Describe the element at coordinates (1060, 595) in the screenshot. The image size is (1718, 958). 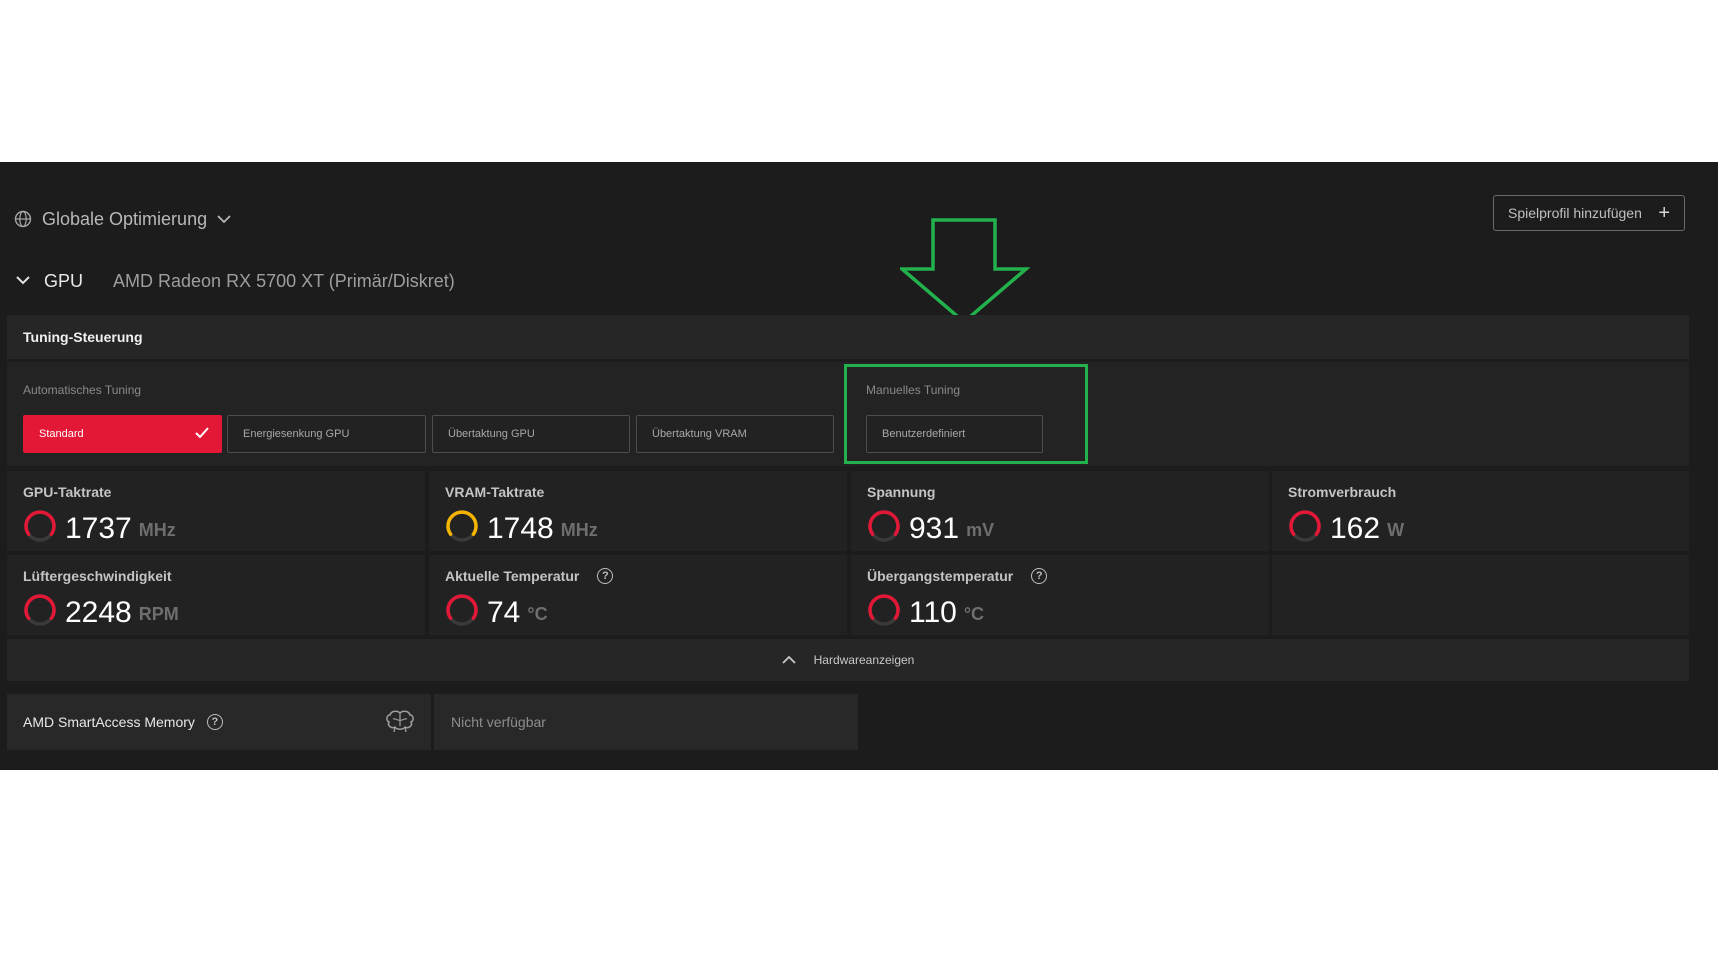
I see `metric-junction-temp: Übergangstemperatur ? 110 °C` at that location.